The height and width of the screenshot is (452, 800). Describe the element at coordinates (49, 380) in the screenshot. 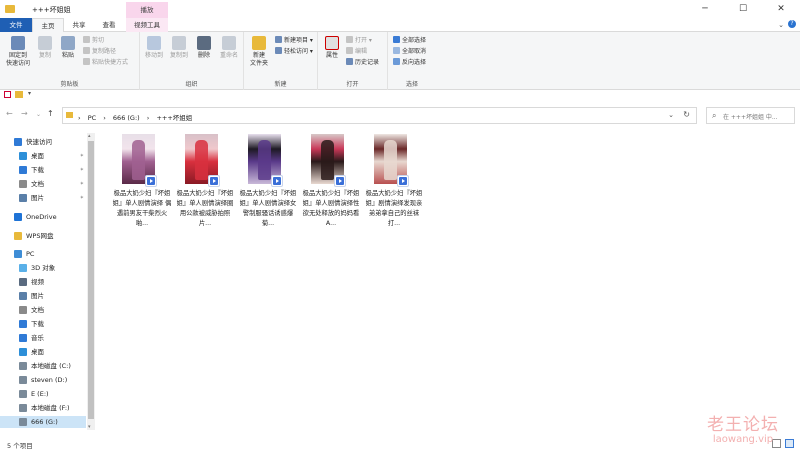

I see `nav-item-label: steven (D:)` at that location.